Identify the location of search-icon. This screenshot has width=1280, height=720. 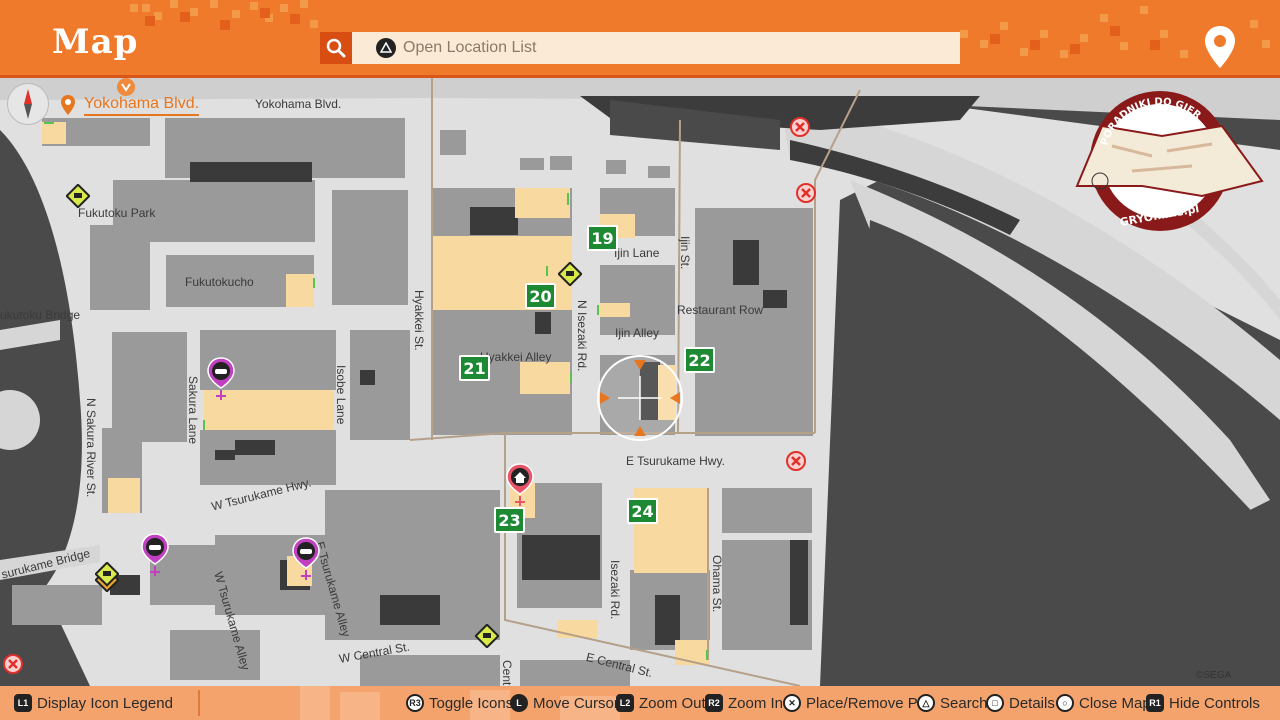
(336, 48).